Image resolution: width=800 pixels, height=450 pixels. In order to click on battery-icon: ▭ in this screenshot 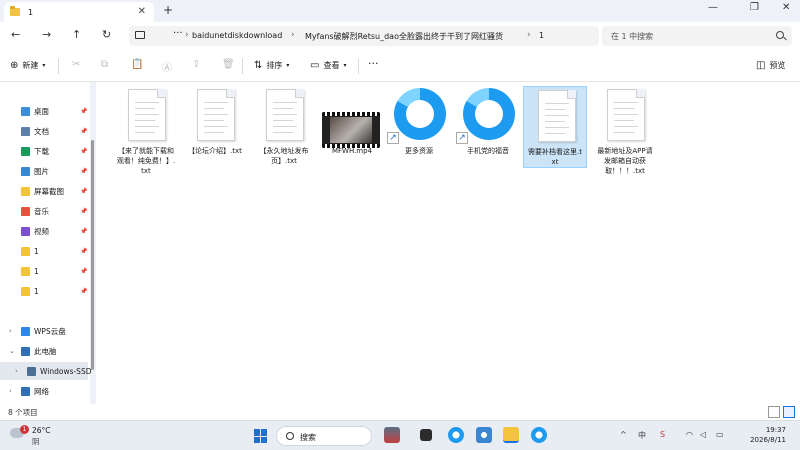, I will do `click(720, 434)`.